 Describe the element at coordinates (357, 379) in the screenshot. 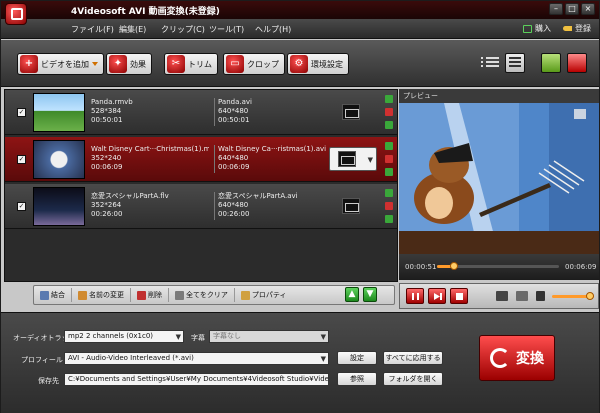

I see `browse-button: 参照` at that location.